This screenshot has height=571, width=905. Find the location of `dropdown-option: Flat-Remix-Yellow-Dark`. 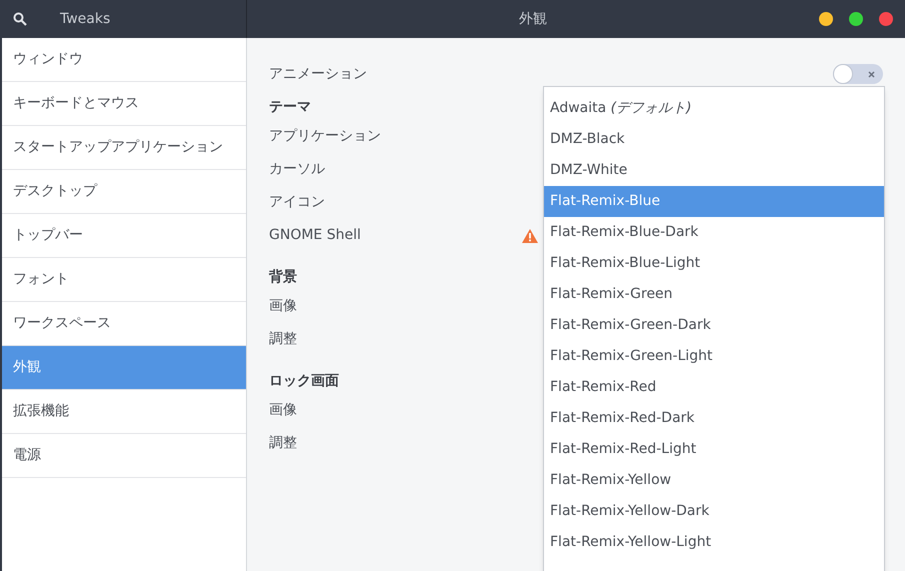

dropdown-option: Flat-Remix-Yellow-Dark is located at coordinates (714, 511).